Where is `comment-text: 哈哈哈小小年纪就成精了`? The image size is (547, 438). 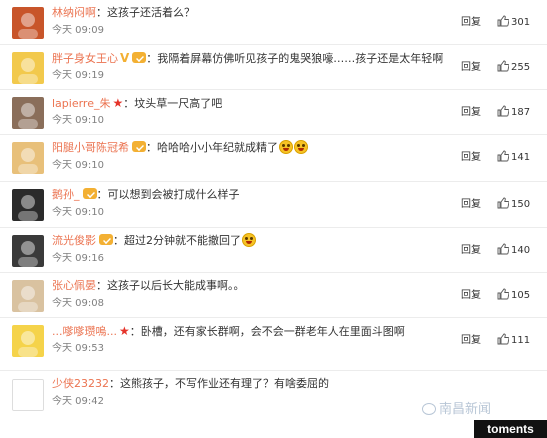 comment-text: 哈哈哈小小年纪就成精了 is located at coordinates (217, 147).